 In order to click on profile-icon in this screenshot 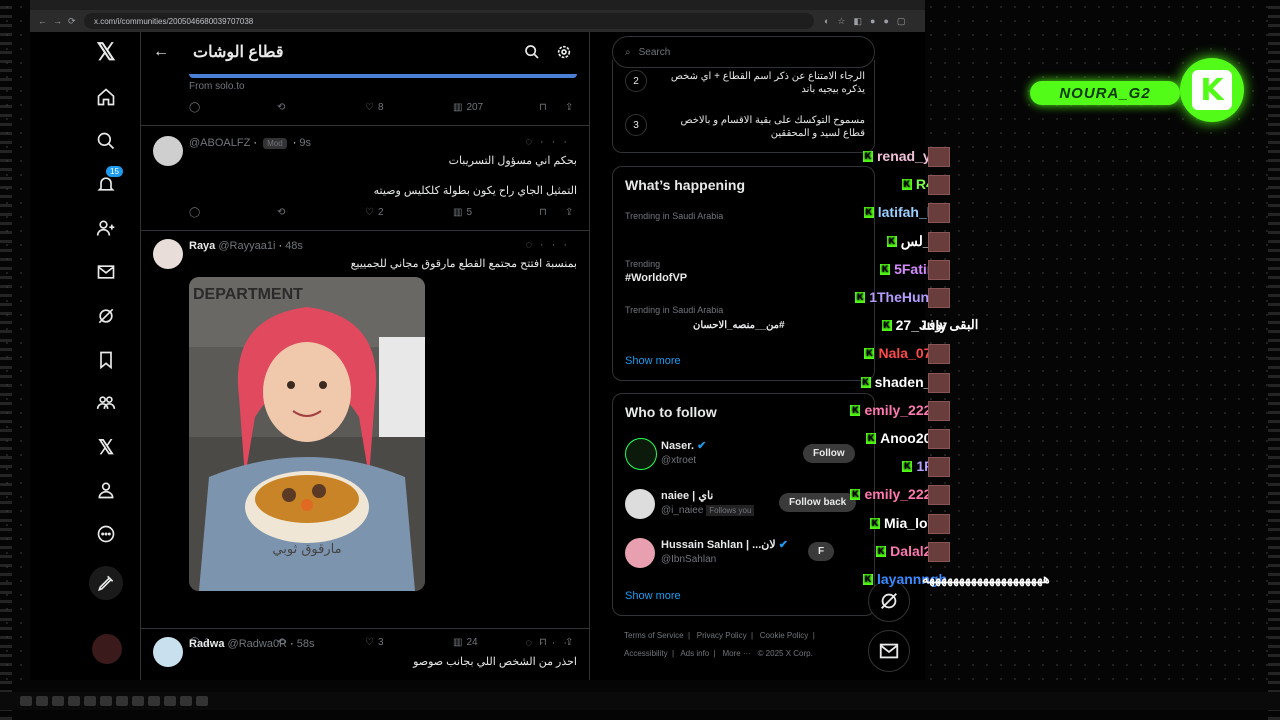, I will do `click(106, 490)`.